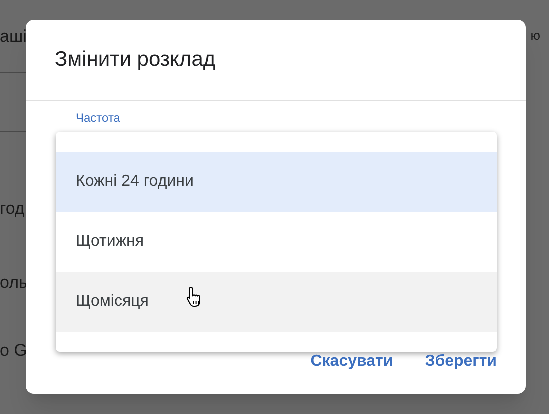  What do you see at coordinates (352, 362) in the screenshot?
I see `dialog-button: Скасувати` at bounding box center [352, 362].